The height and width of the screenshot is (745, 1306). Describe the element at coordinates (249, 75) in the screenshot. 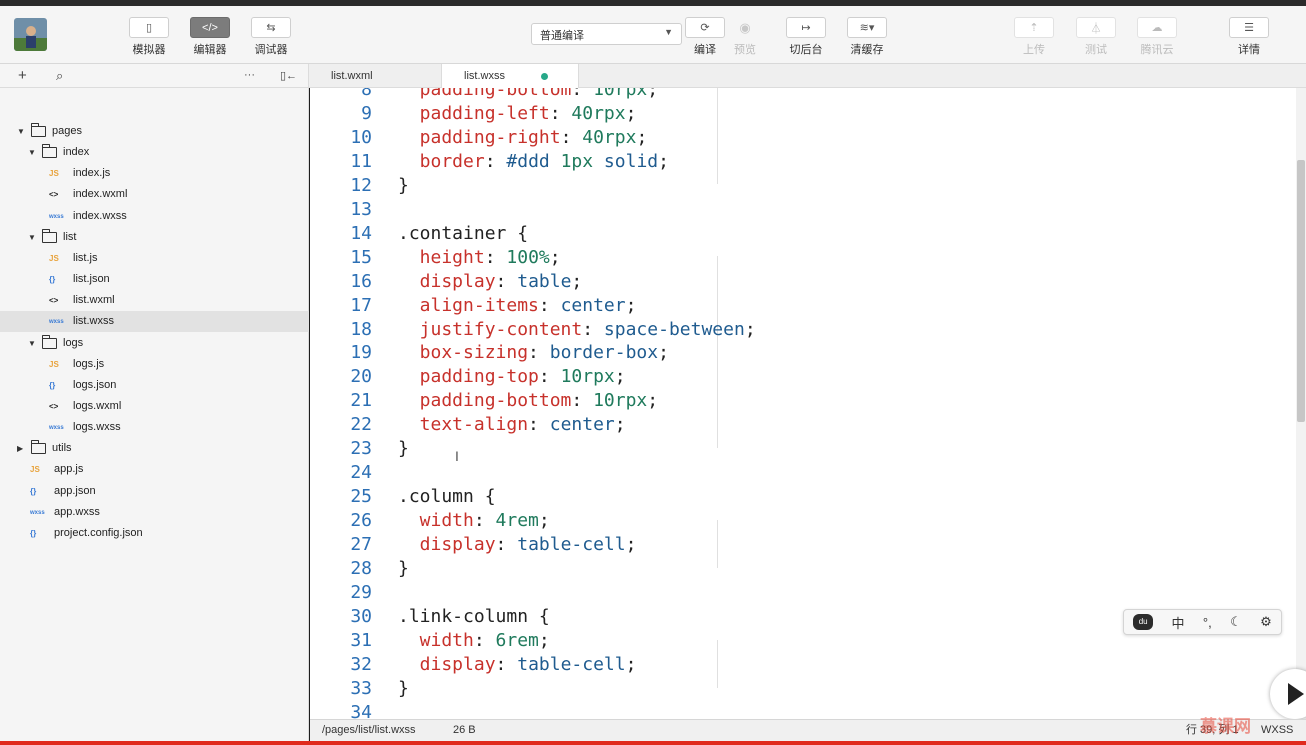

I see `more-icon: ···` at that location.